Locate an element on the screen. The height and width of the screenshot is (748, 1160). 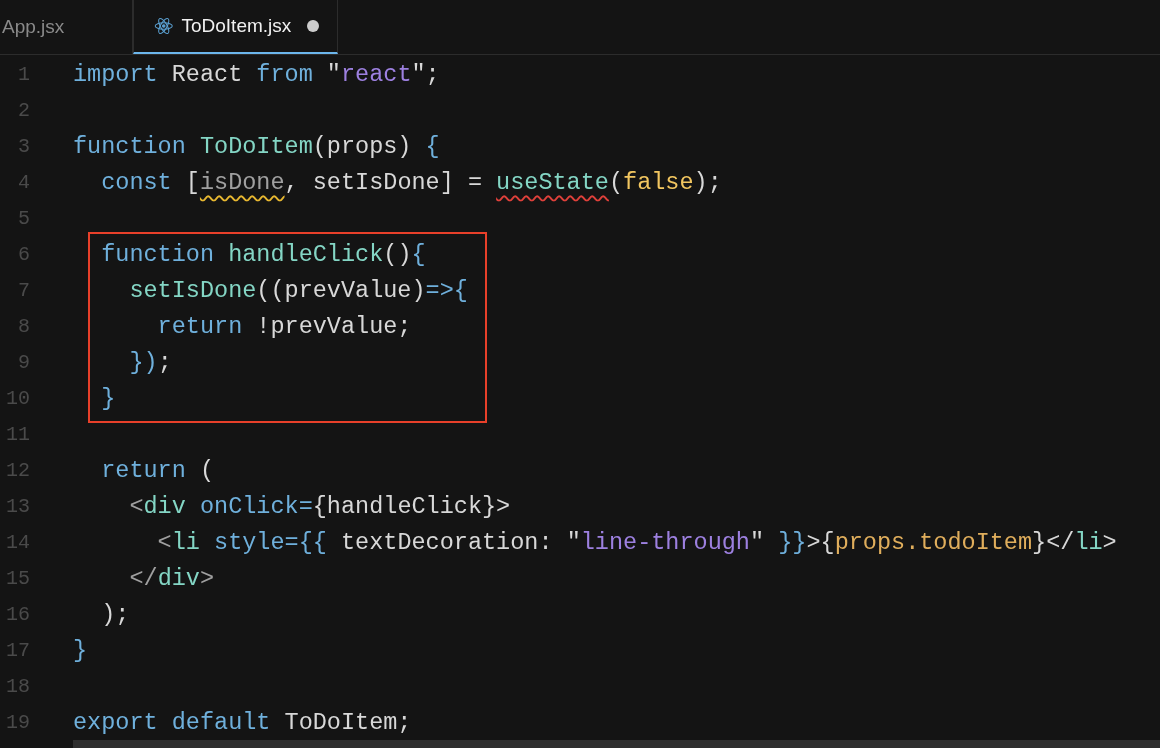
code-line: }); is located at coordinates (150, 362).